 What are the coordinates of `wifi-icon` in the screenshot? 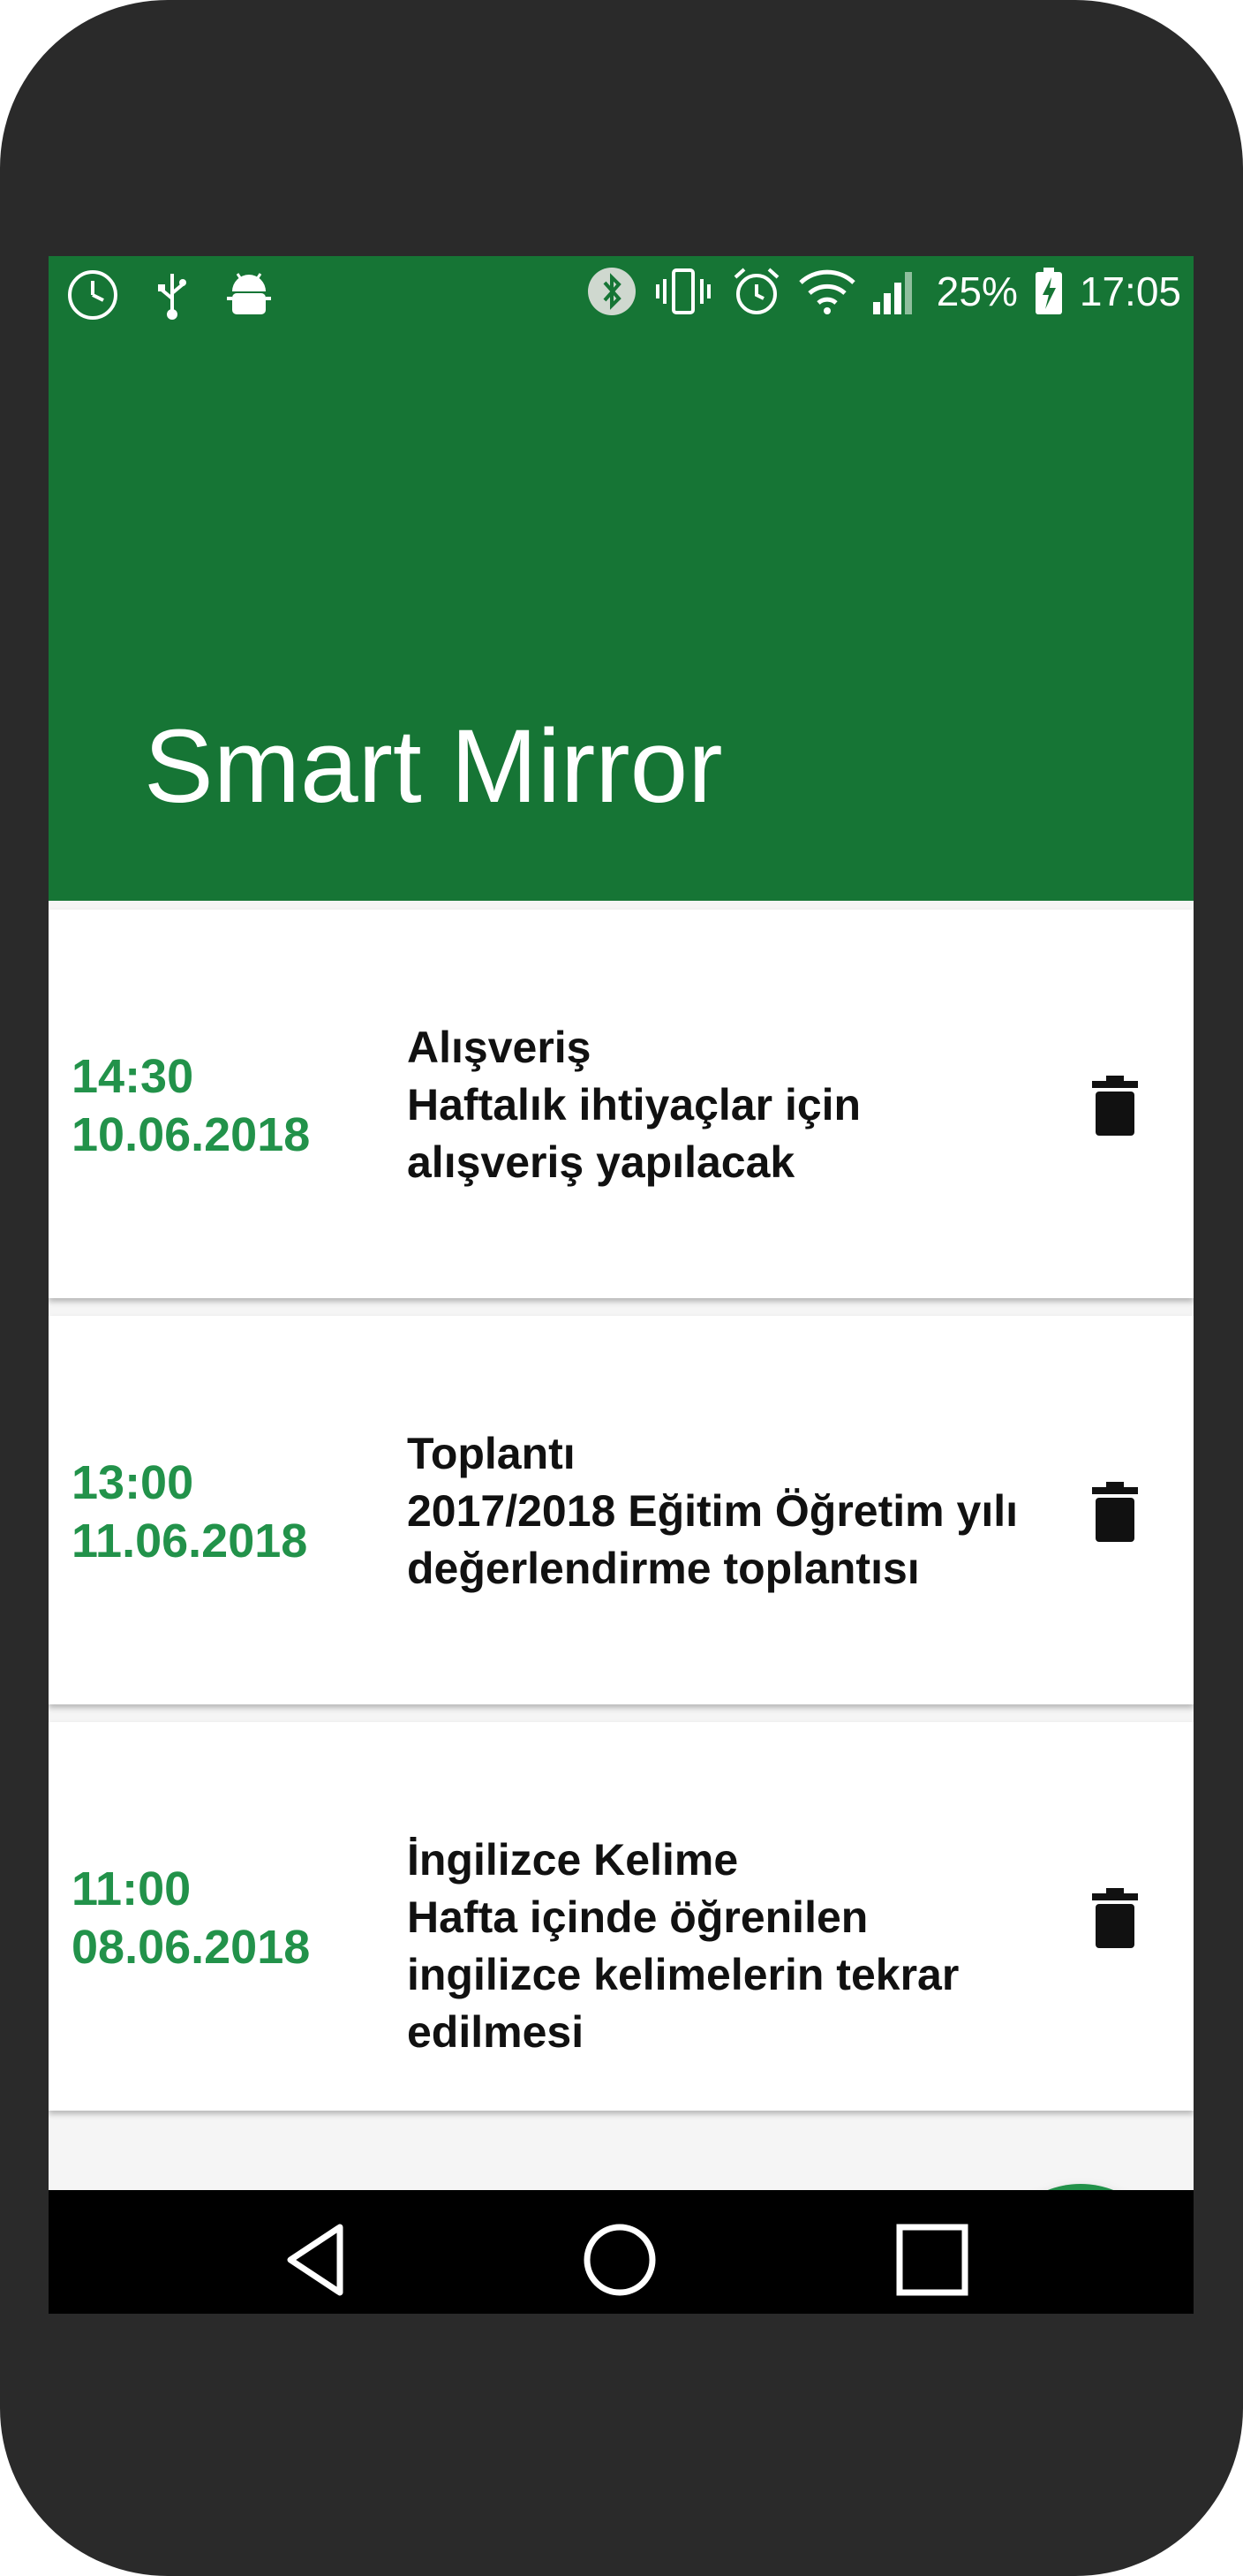 It's located at (827, 291).